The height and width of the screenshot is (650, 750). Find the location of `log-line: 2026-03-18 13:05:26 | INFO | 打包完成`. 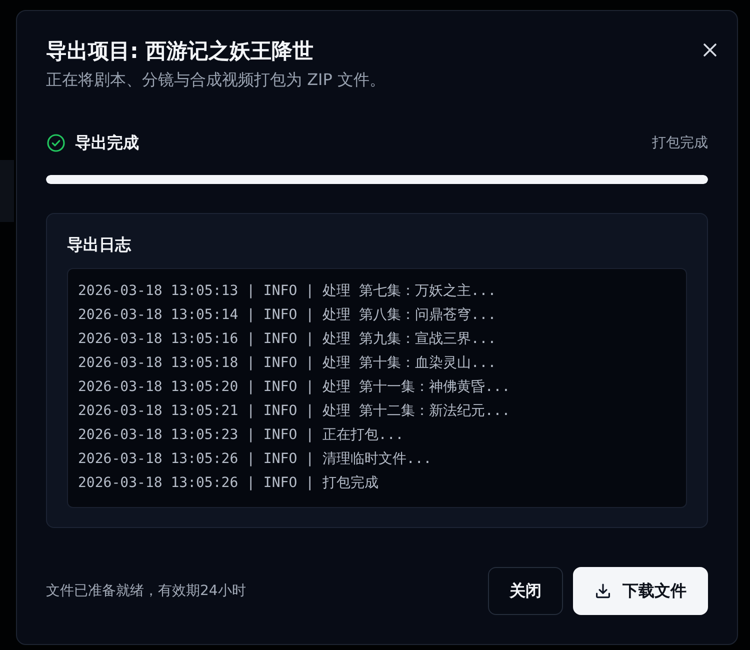

log-line: 2026-03-18 13:05:26 | INFO | 打包完成 is located at coordinates (229, 483).